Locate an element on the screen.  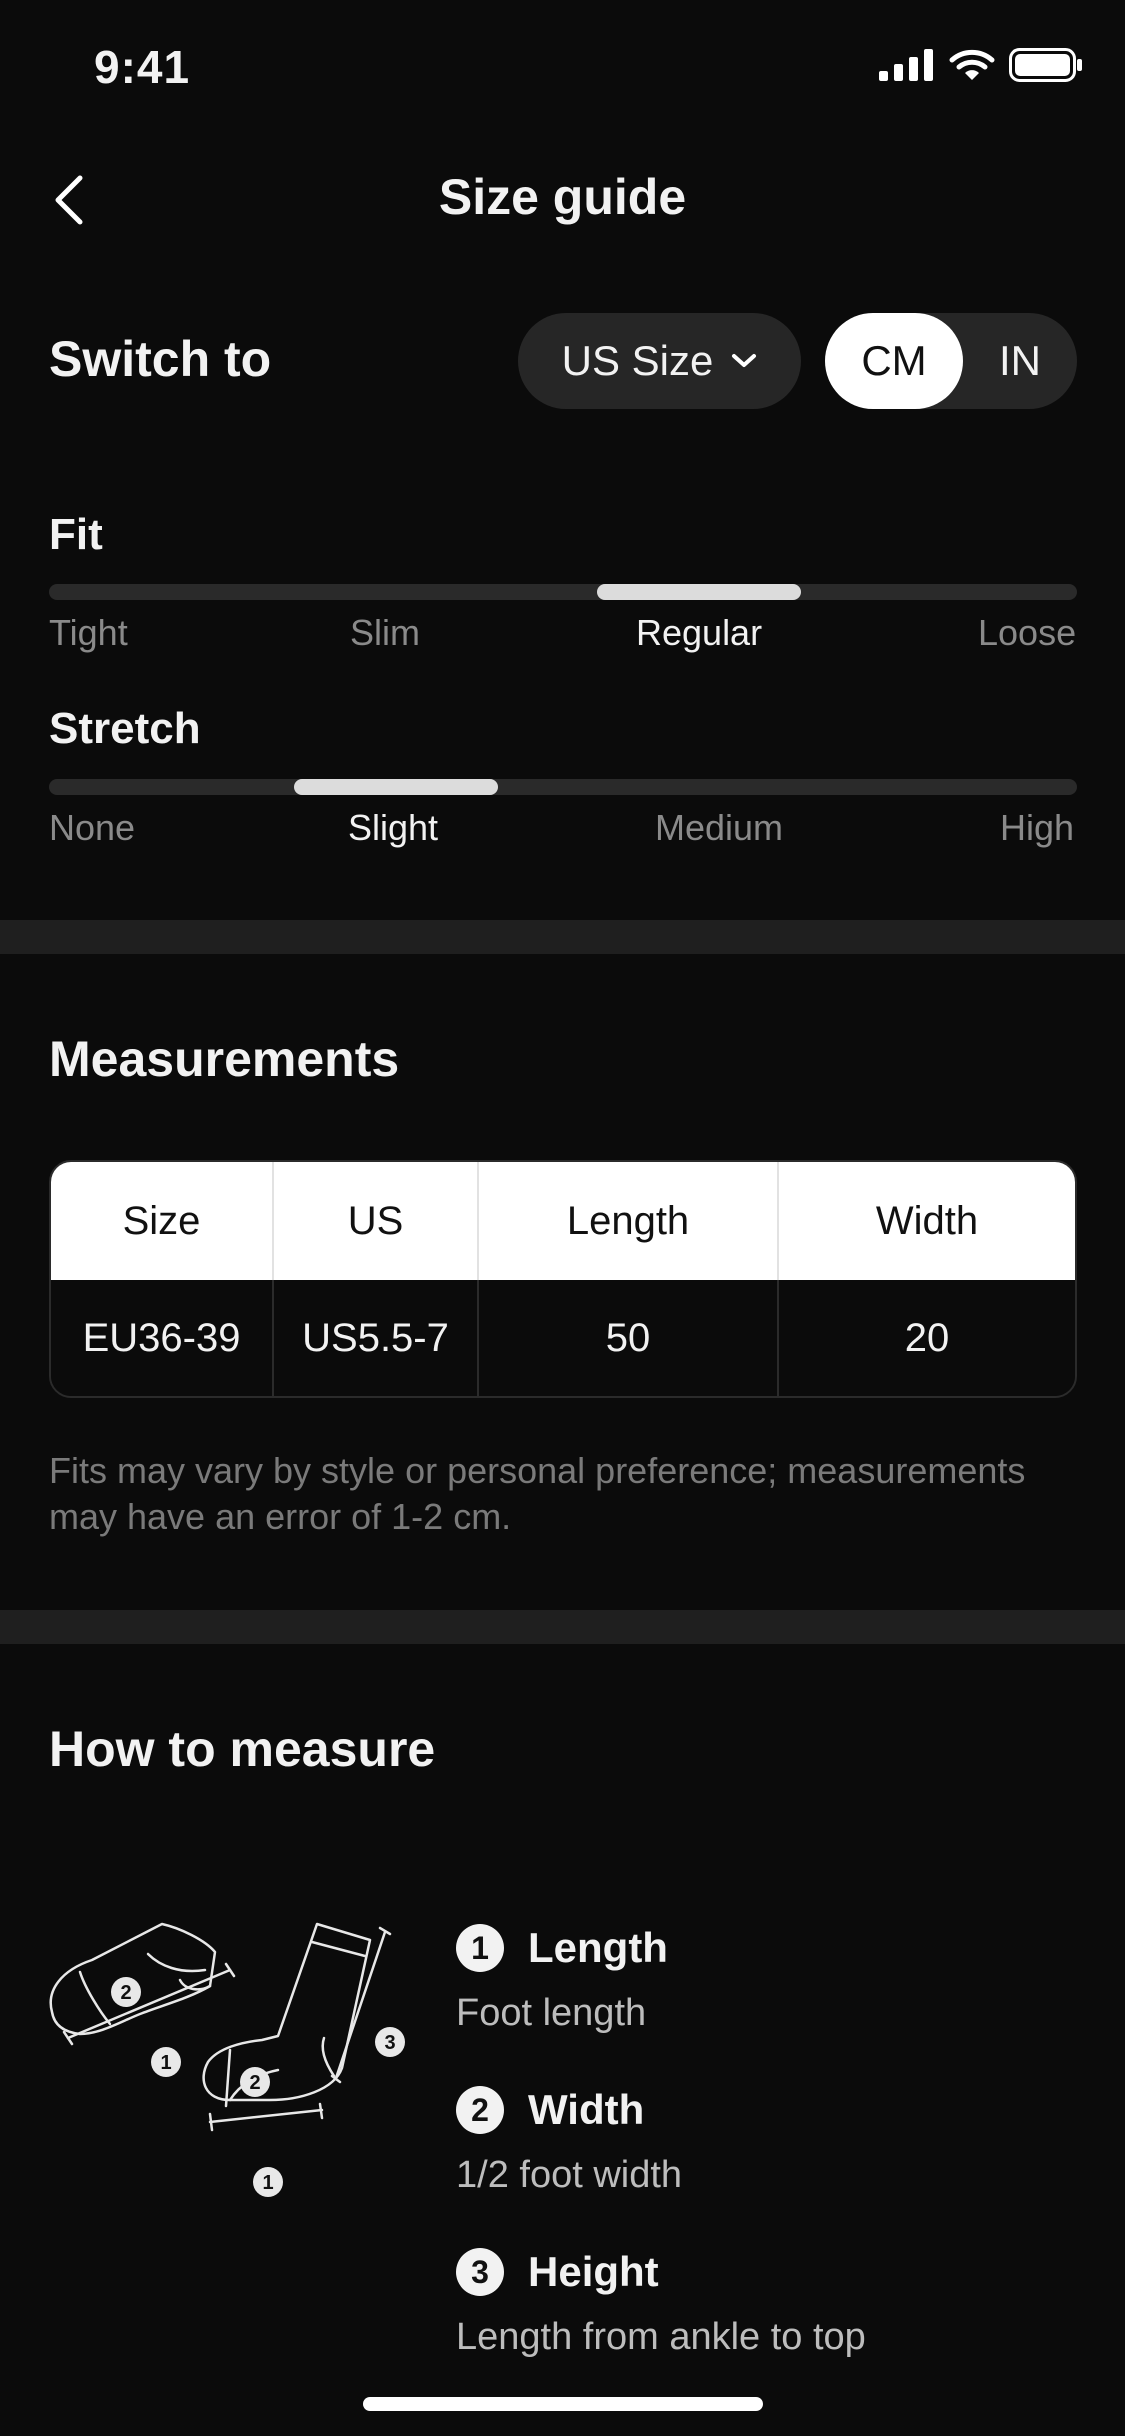
step-title: Height is located at coordinates (593, 2271).